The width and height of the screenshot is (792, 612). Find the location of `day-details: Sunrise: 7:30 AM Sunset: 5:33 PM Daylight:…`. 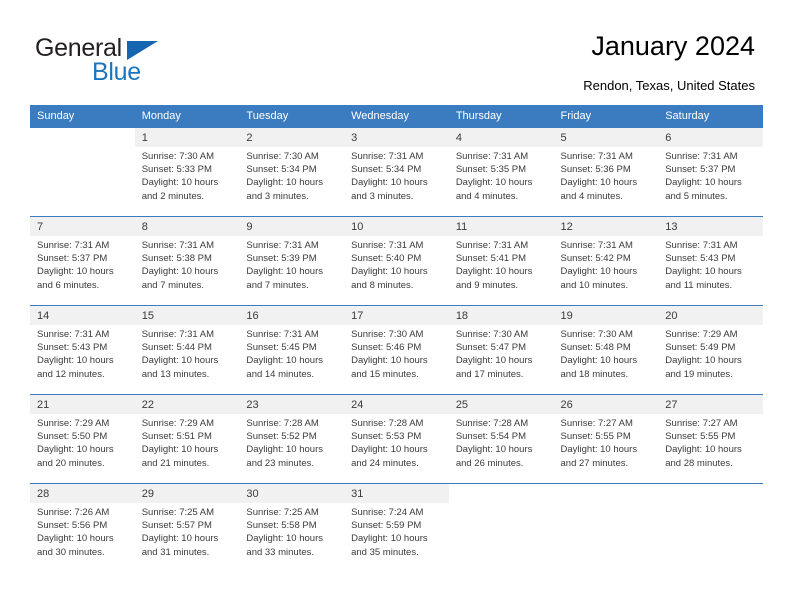

day-details: Sunrise: 7:30 AM Sunset: 5:33 PM Daylight:… is located at coordinates (187, 175).